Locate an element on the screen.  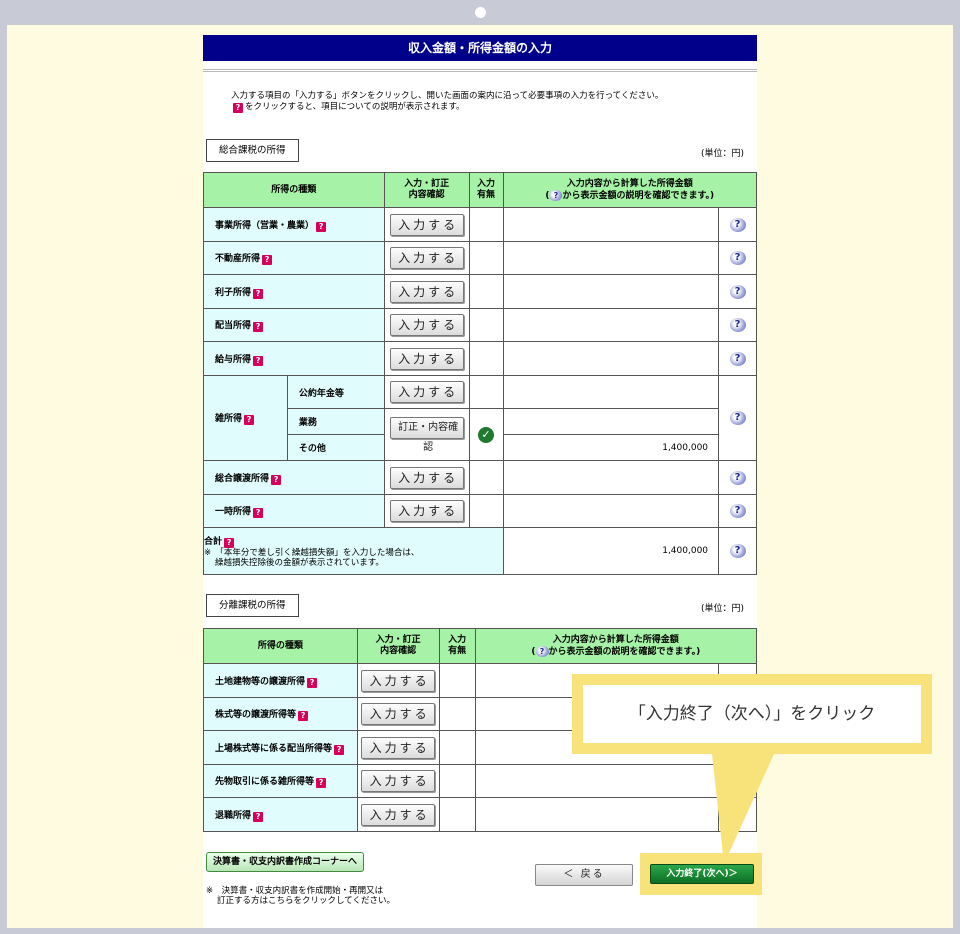
sub-label: その他 is located at coordinates (335, 447).